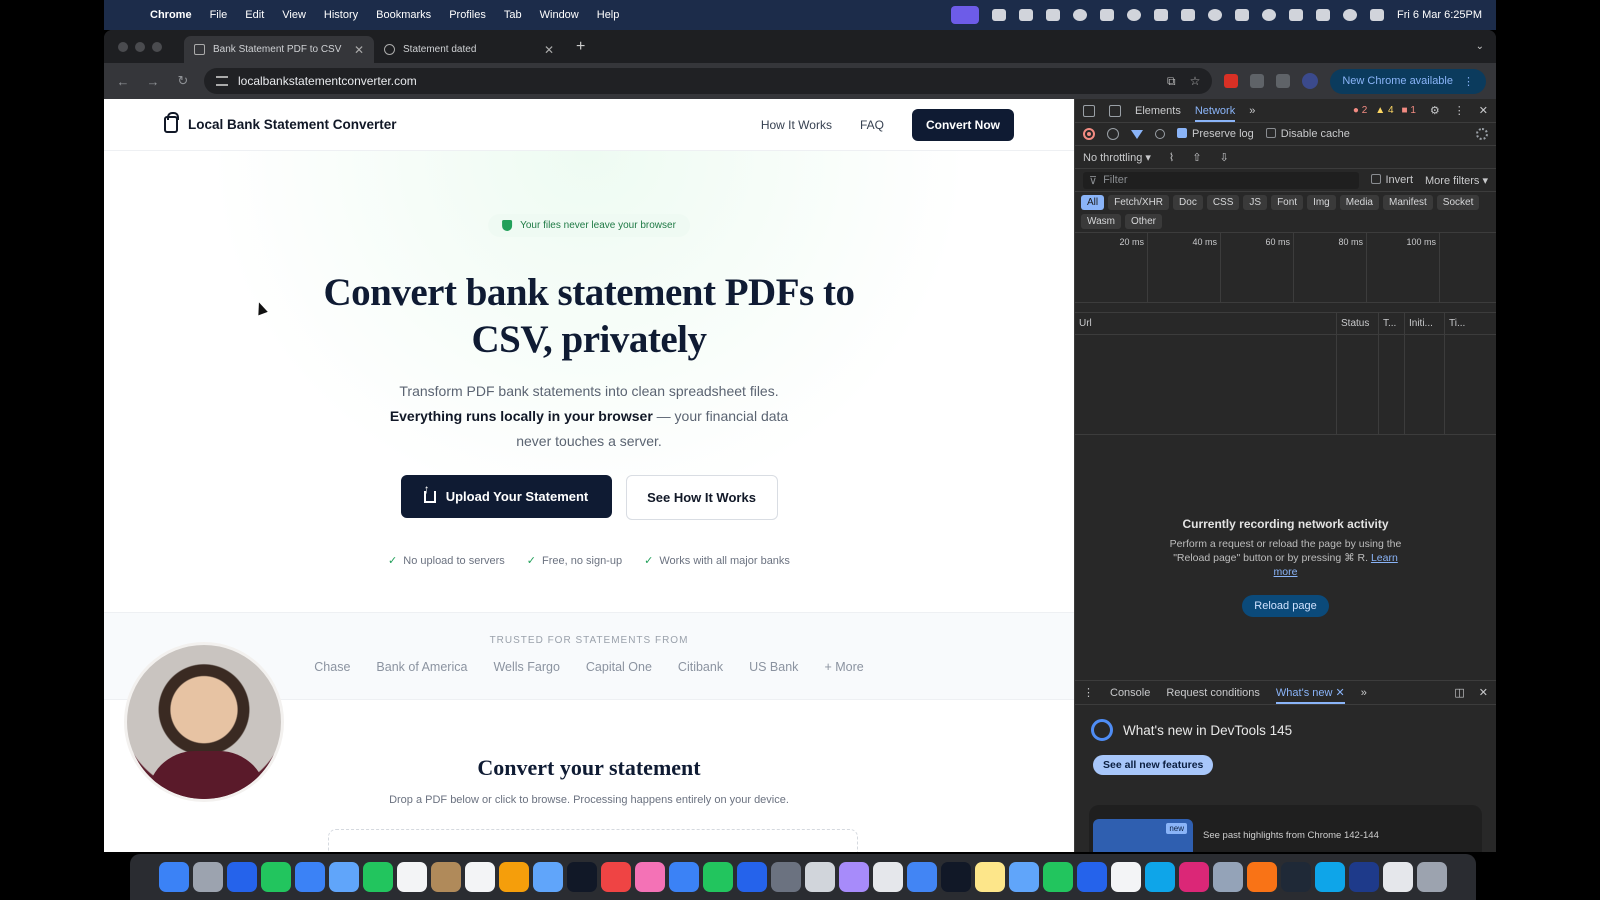 This screenshot has width=1600, height=900. Describe the element at coordinates (549, 50) in the screenshot. I see `close-tab-icon: ✕` at that location.